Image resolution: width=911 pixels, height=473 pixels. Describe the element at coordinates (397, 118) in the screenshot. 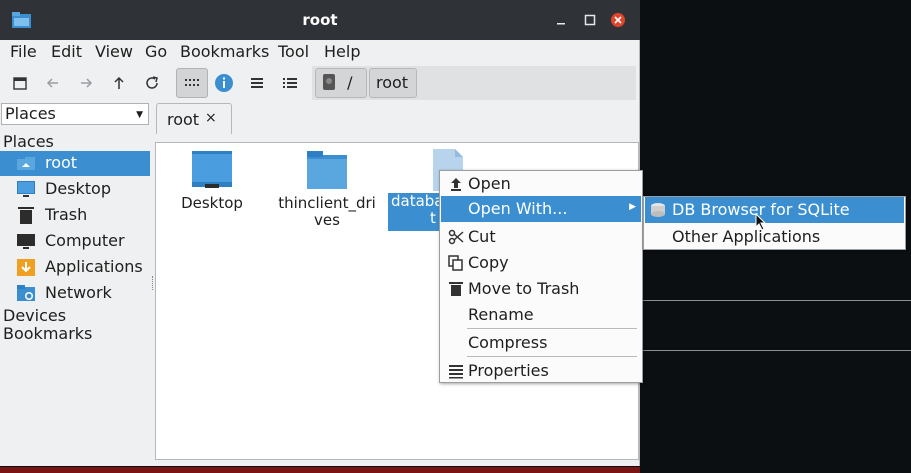

I see `tab-bar: root ×` at that location.